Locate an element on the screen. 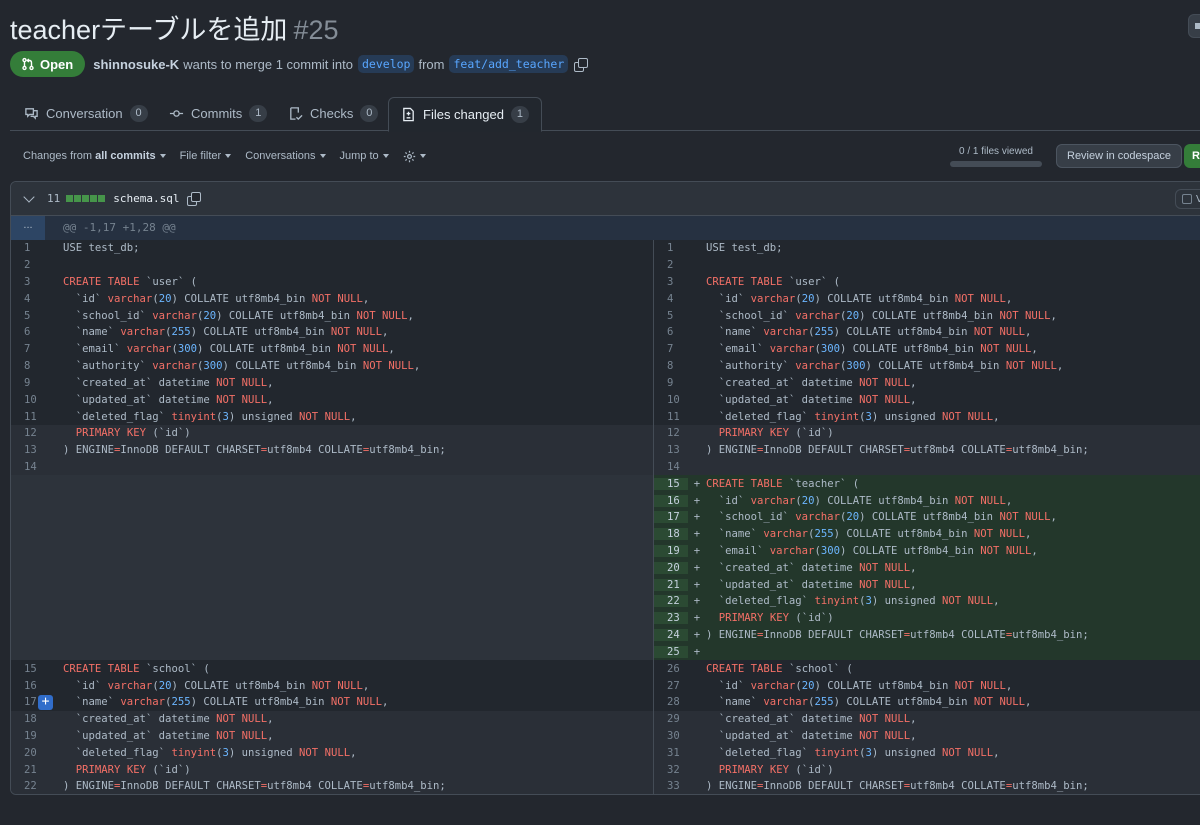  line-number: 23 is located at coordinates (671, 618).